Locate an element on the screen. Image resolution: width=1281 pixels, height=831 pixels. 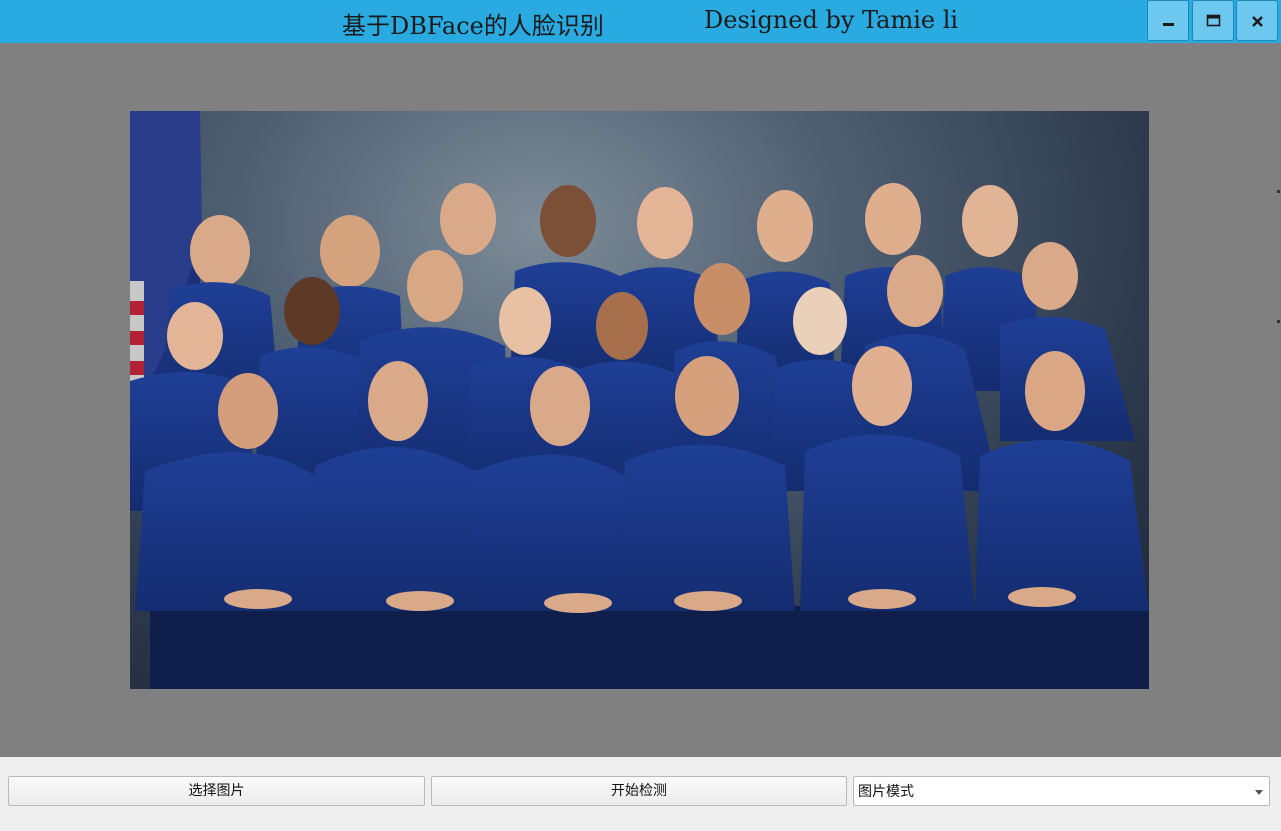
designer-credit: Designed by Tamie li is located at coordinates (831, 20).